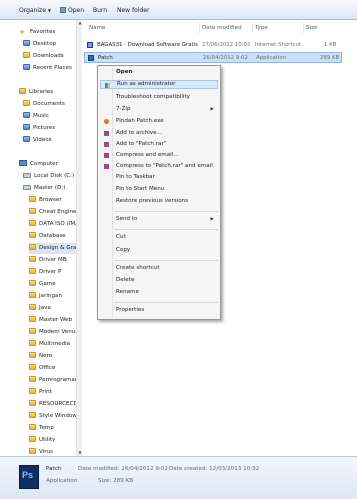  I want to click on pindah-icon, so click(106, 121).